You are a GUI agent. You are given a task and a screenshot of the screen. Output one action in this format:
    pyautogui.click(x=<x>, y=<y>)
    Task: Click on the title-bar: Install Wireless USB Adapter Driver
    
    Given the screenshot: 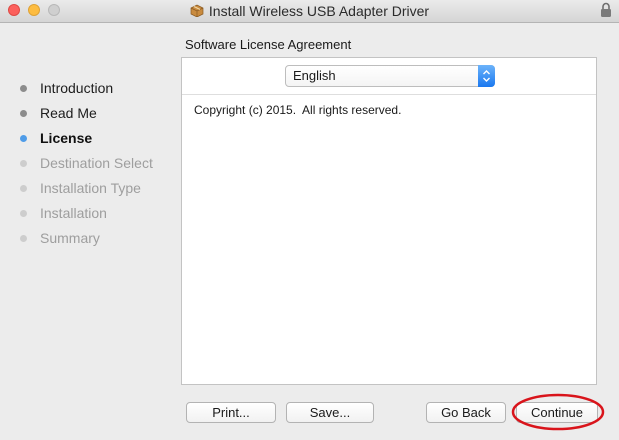 What is the action you would take?
    pyautogui.click(x=309, y=11)
    